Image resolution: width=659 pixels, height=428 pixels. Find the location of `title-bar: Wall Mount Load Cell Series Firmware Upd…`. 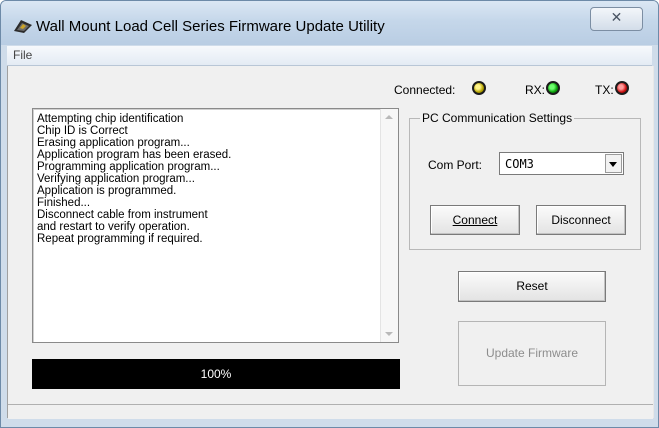

title-bar: Wall Mount Load Cell Series Firmware Upd… is located at coordinates (329, 23).